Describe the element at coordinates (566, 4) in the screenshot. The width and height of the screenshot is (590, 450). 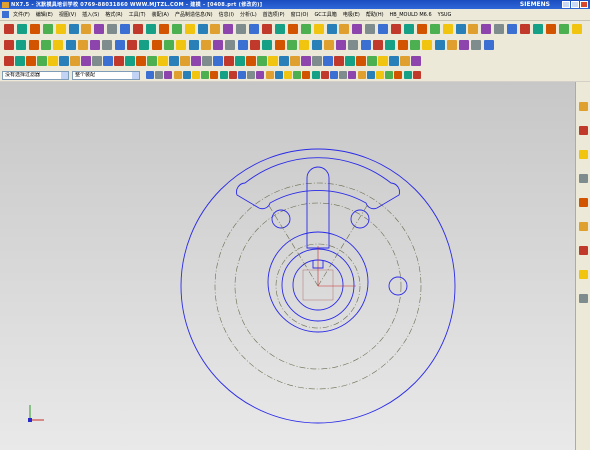
I see `minimize-button` at that location.